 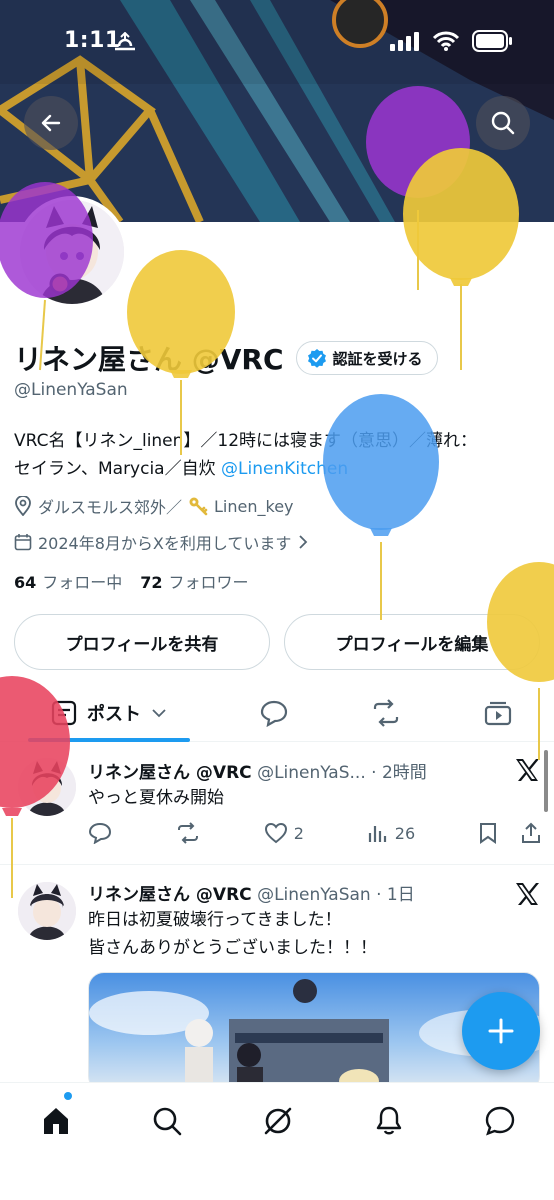 What do you see at coordinates (316, 358) in the screenshot?
I see `verified-badge-icon` at bounding box center [316, 358].